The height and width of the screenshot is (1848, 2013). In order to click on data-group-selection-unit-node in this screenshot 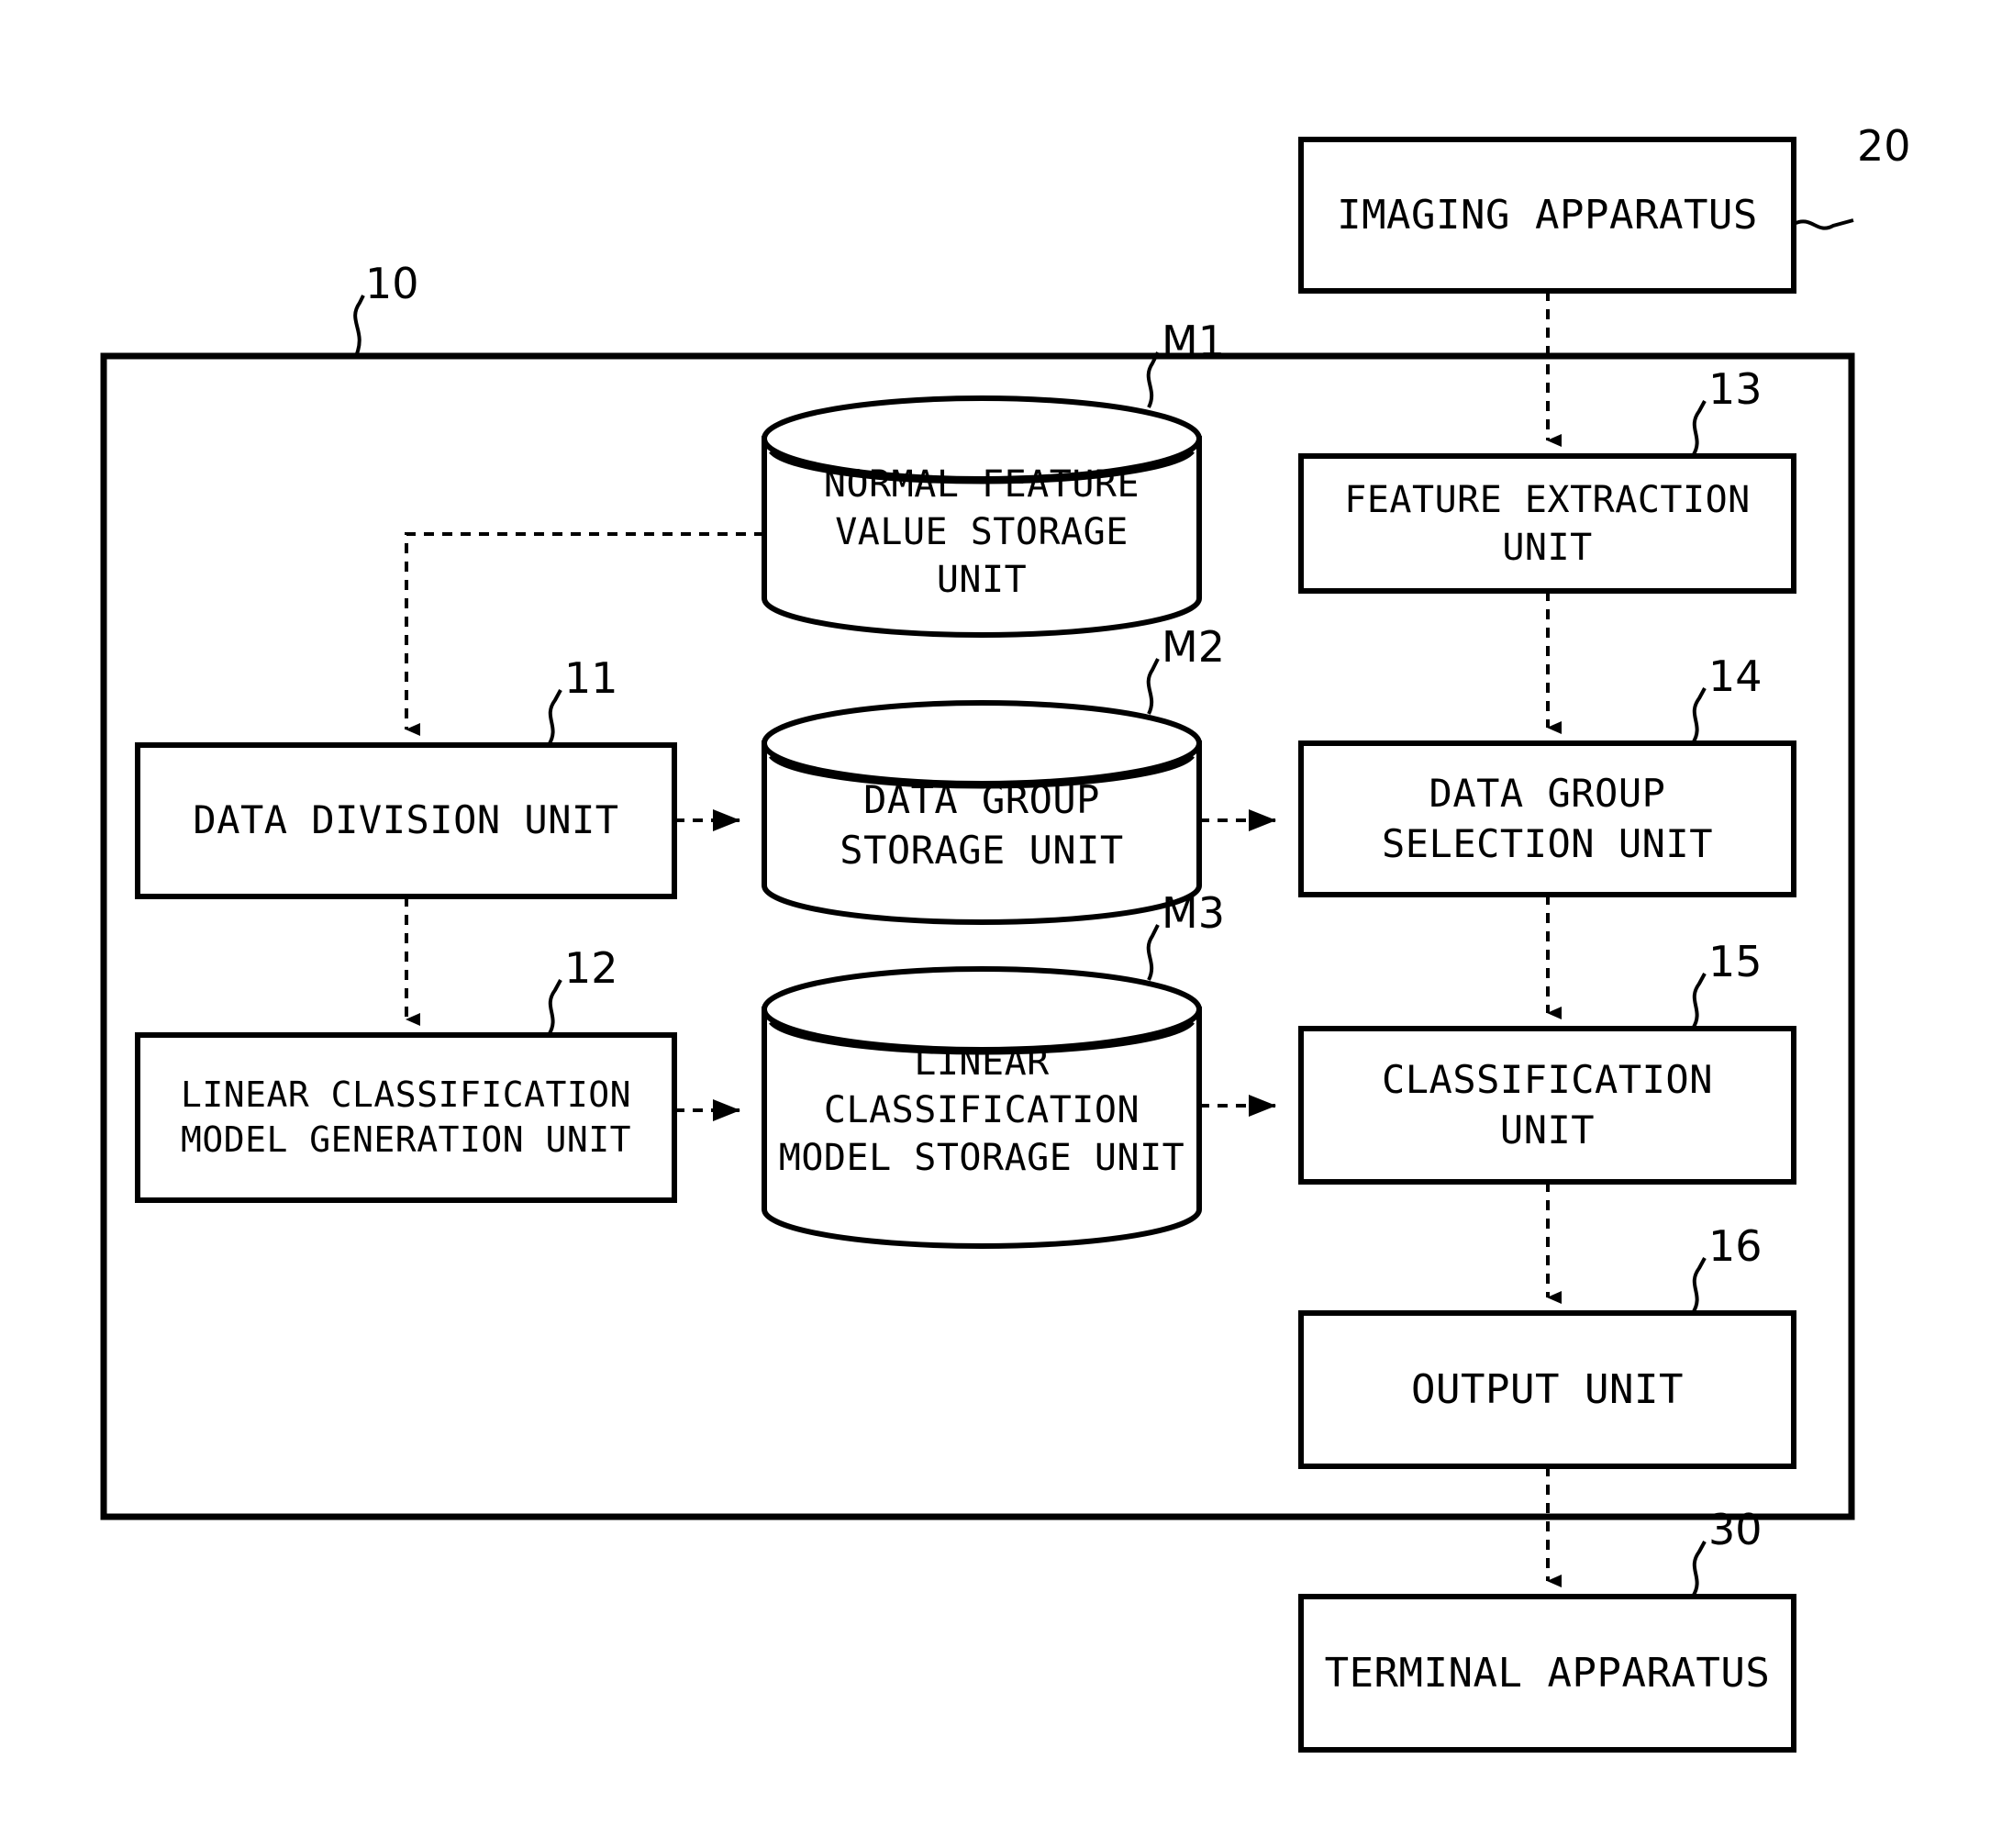, I will do `click(1547, 819)`.